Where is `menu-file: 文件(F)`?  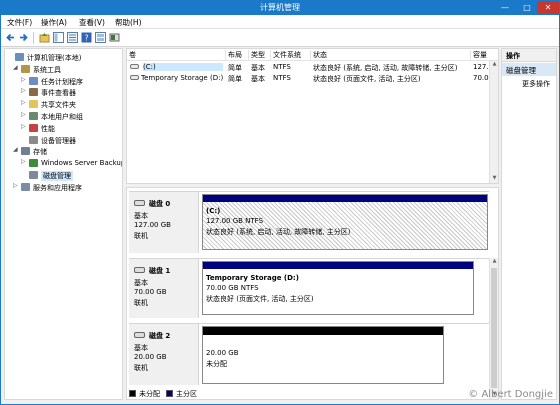
menu-file: 文件(F) is located at coordinates (19, 22).